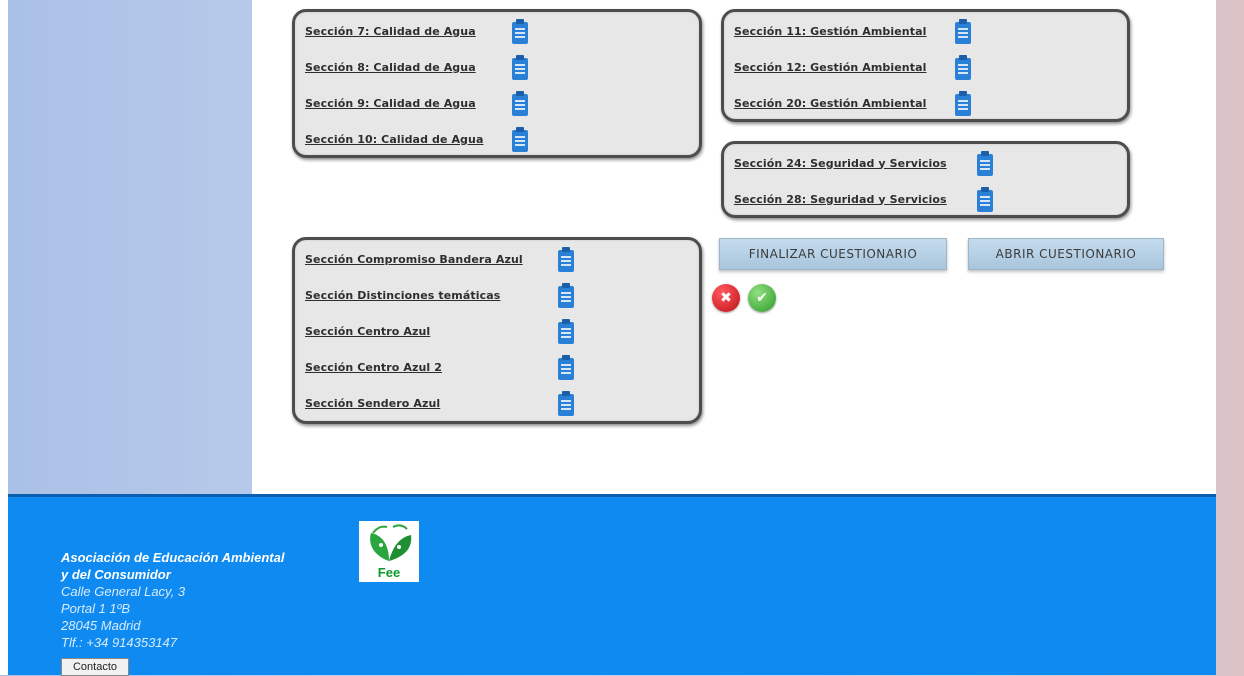 This screenshot has height=676, width=1244. What do you see at coordinates (840, 199) in the screenshot?
I see `seccion-28-link: Sección 28: Seguridad y Servicios` at bounding box center [840, 199].